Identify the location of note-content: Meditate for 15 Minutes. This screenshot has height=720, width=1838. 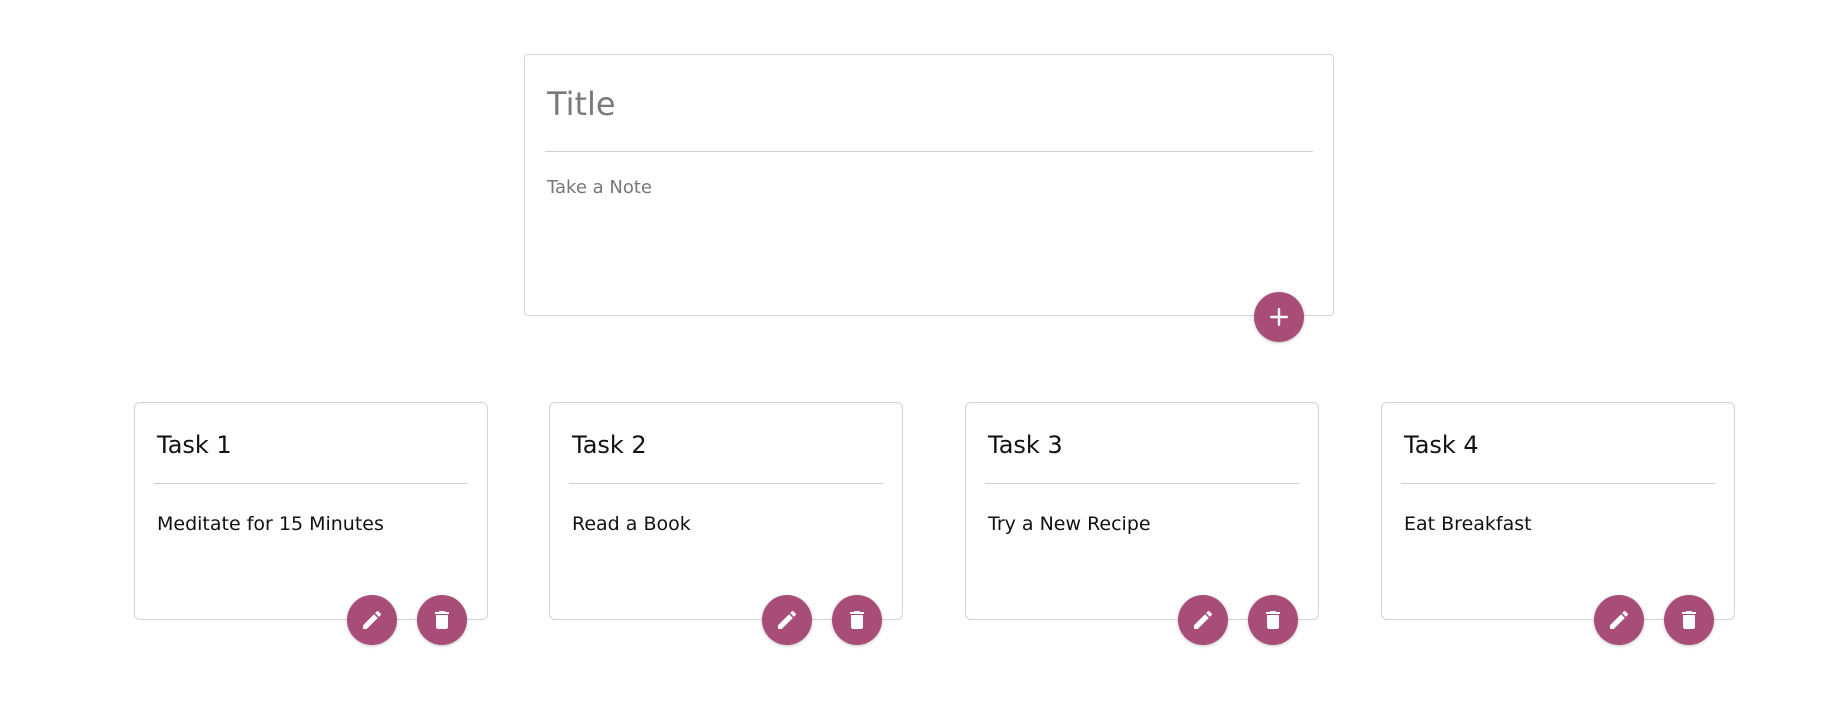
(270, 524).